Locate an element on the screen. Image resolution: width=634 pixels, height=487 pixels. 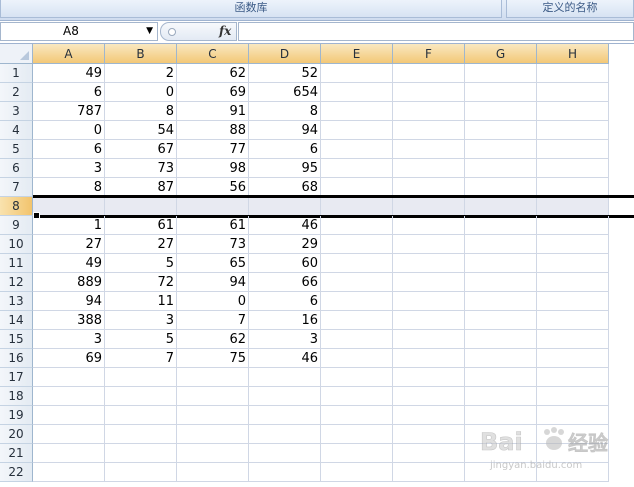
cell-a20 is located at coordinates (69, 434).